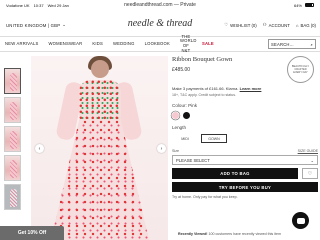 Image resolution: width=320 pixels, height=240 pixels. Describe the element at coordinates (175, 115) in the screenshot. I see `swatch-pink` at that location.